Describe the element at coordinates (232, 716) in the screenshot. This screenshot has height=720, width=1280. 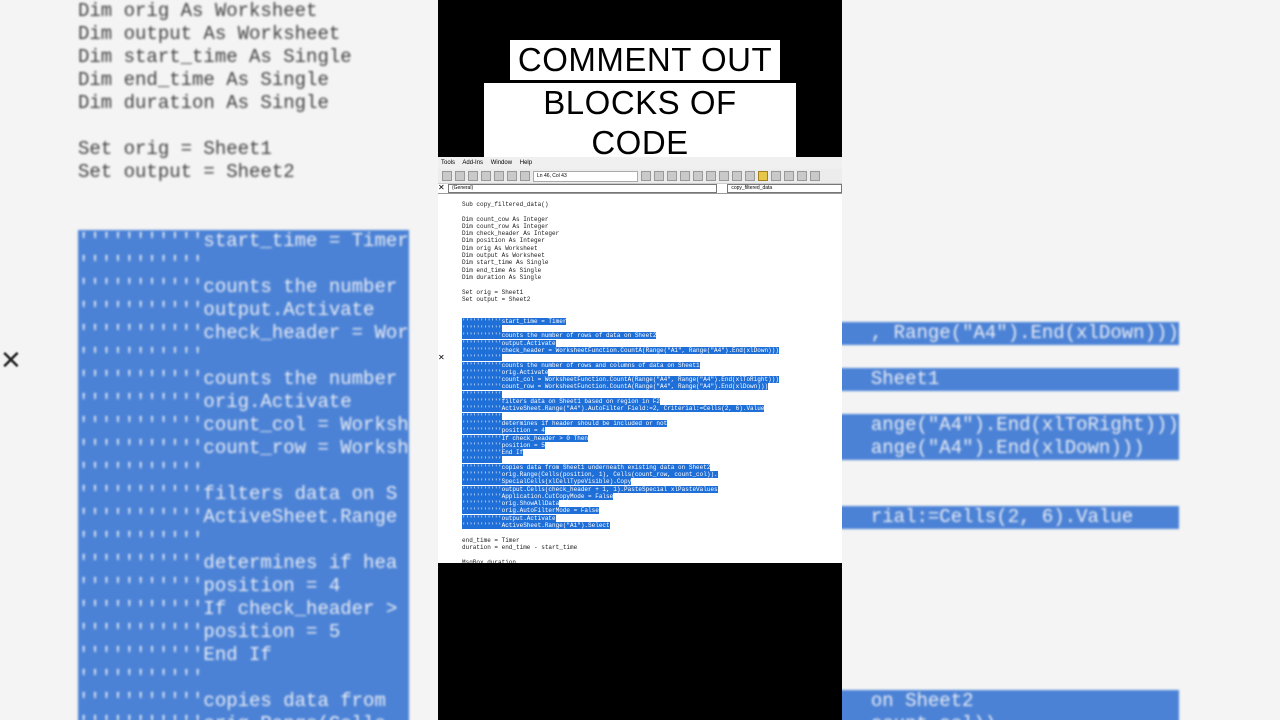
I see `code-line-text: '''''''''''orig.Range(Cells` at that location.